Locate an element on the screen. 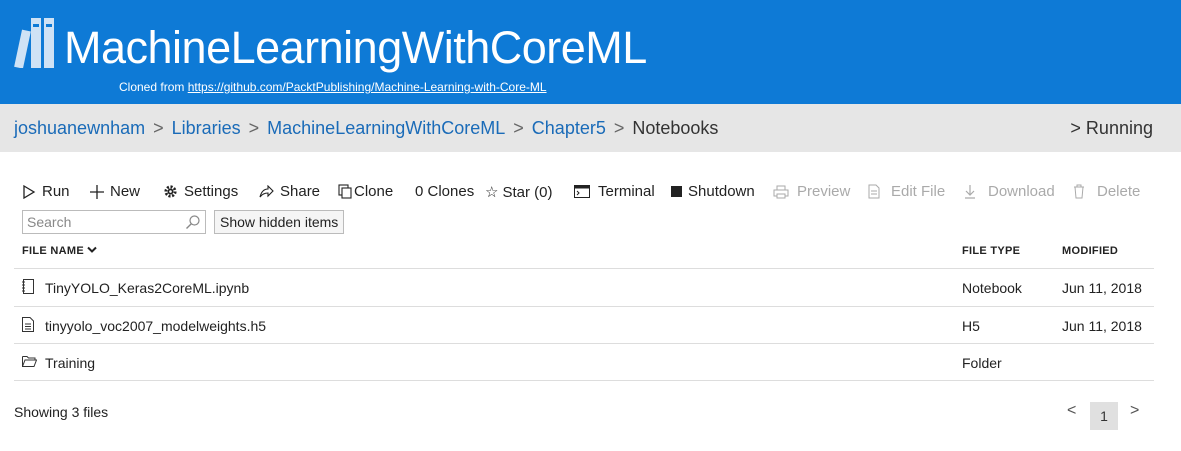  breadcrumb-libraries: Libraries is located at coordinates (206, 128).